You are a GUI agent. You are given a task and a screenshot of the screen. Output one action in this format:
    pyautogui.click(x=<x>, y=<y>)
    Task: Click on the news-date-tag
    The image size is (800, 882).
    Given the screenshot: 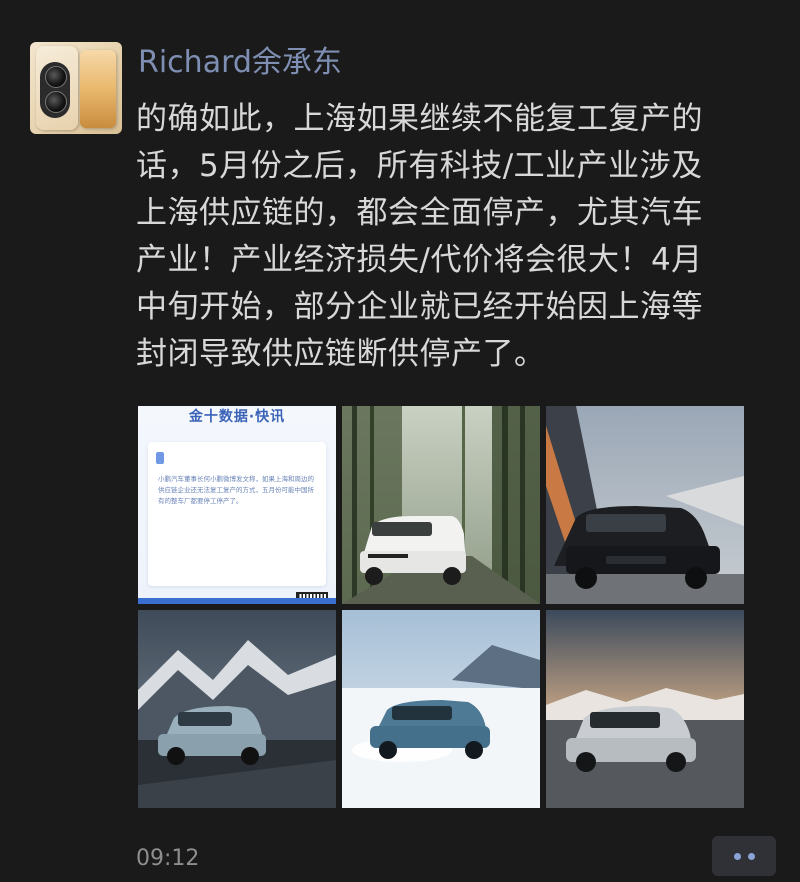 What is the action you would take?
    pyautogui.click(x=160, y=458)
    